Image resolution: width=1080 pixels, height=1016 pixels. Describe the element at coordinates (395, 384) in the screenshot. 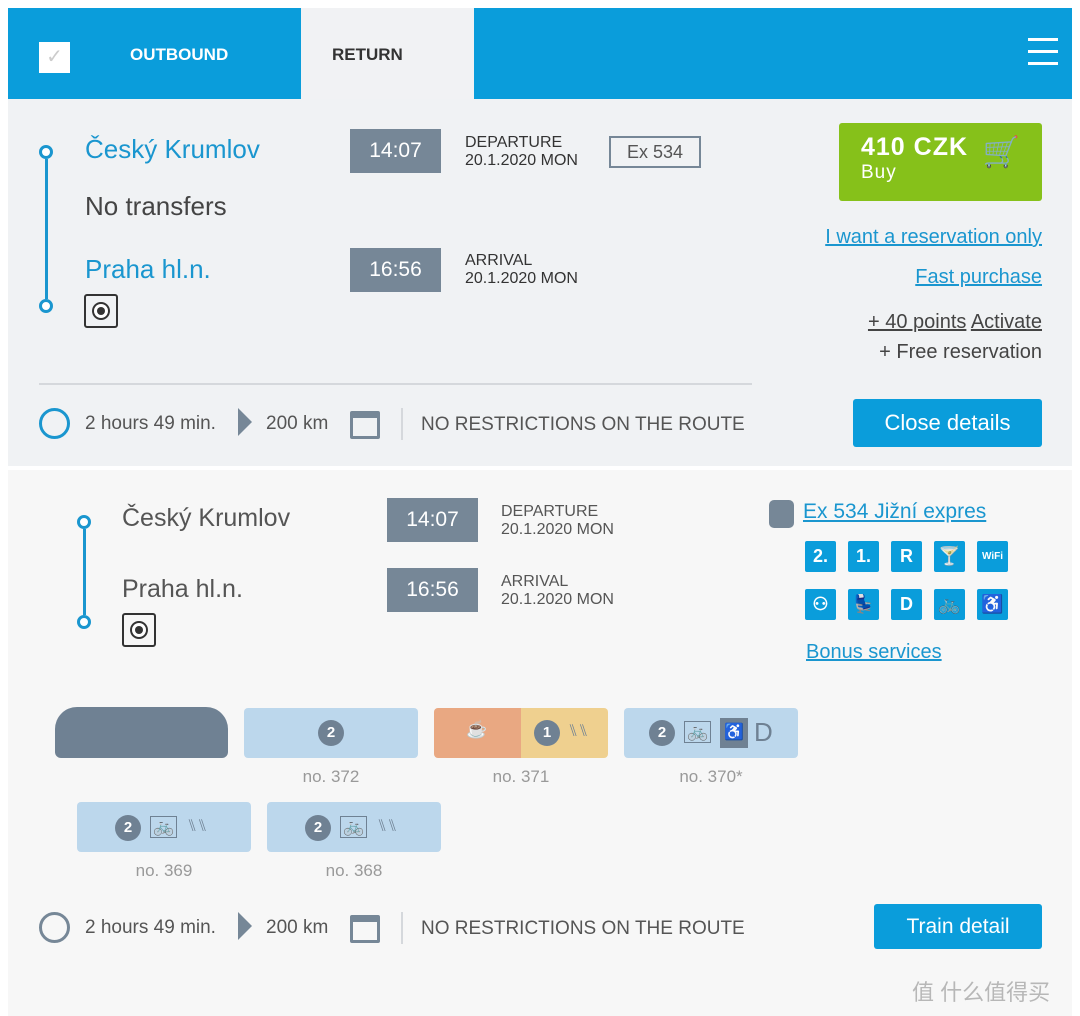

I see `divider` at that location.